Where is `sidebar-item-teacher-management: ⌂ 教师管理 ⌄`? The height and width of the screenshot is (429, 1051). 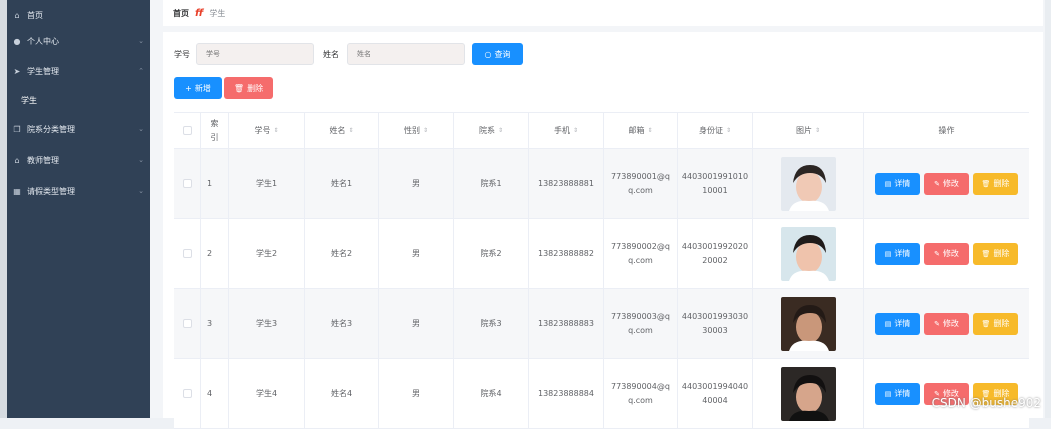
sidebar-item-teacher-management: ⌂ 教师管理 ⌄ is located at coordinates (78, 160).